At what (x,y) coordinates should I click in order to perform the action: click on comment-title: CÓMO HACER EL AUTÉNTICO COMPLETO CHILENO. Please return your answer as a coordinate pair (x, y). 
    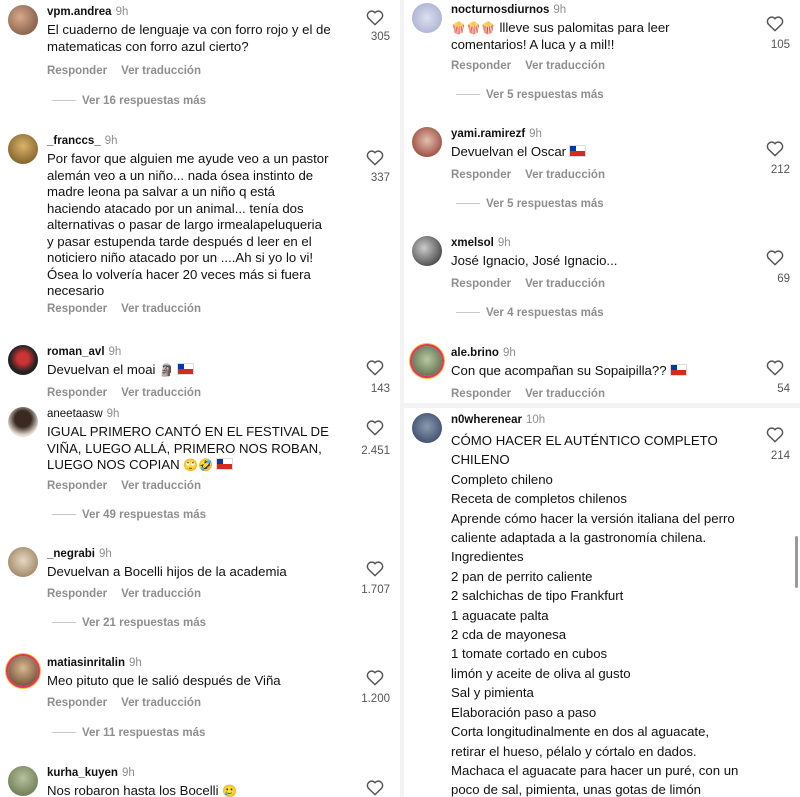
    Looking at the image, I should click on (584, 450).